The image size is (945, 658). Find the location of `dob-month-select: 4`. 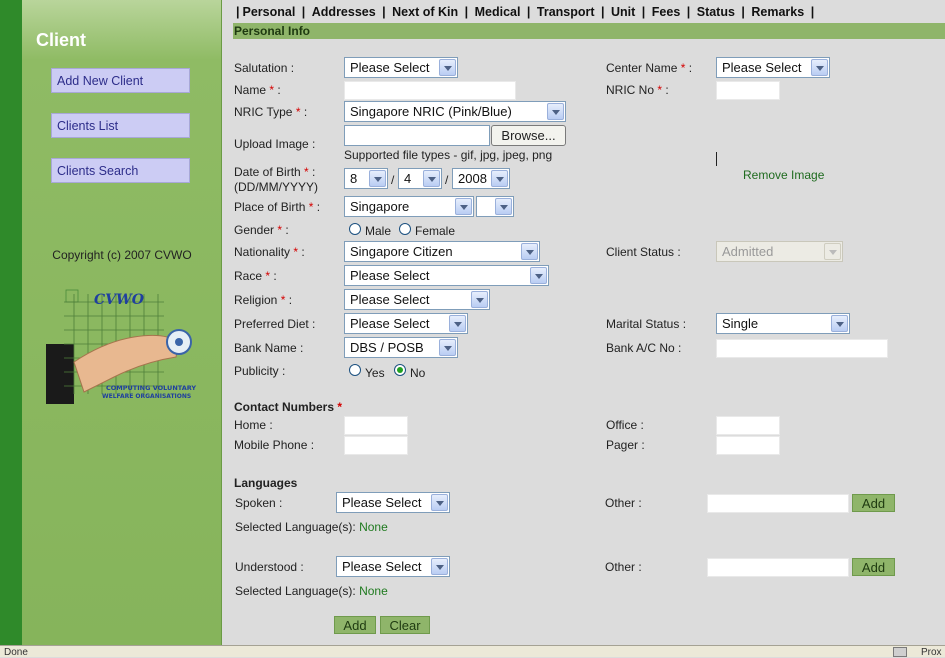

dob-month-select: 4 is located at coordinates (420, 178).